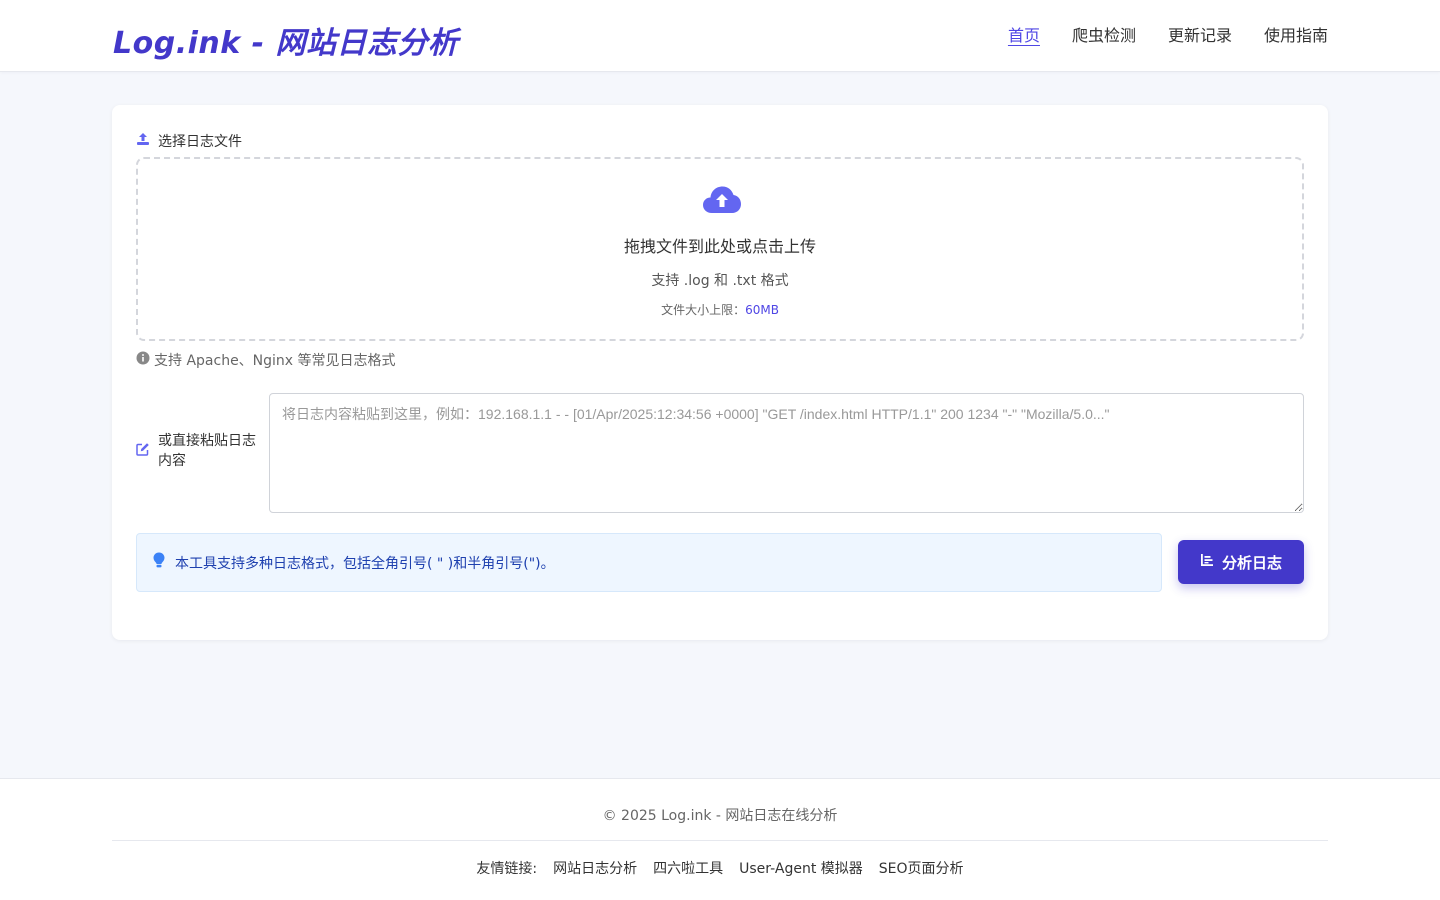  I want to click on file-section-label: 选择日志文件, so click(189, 141).